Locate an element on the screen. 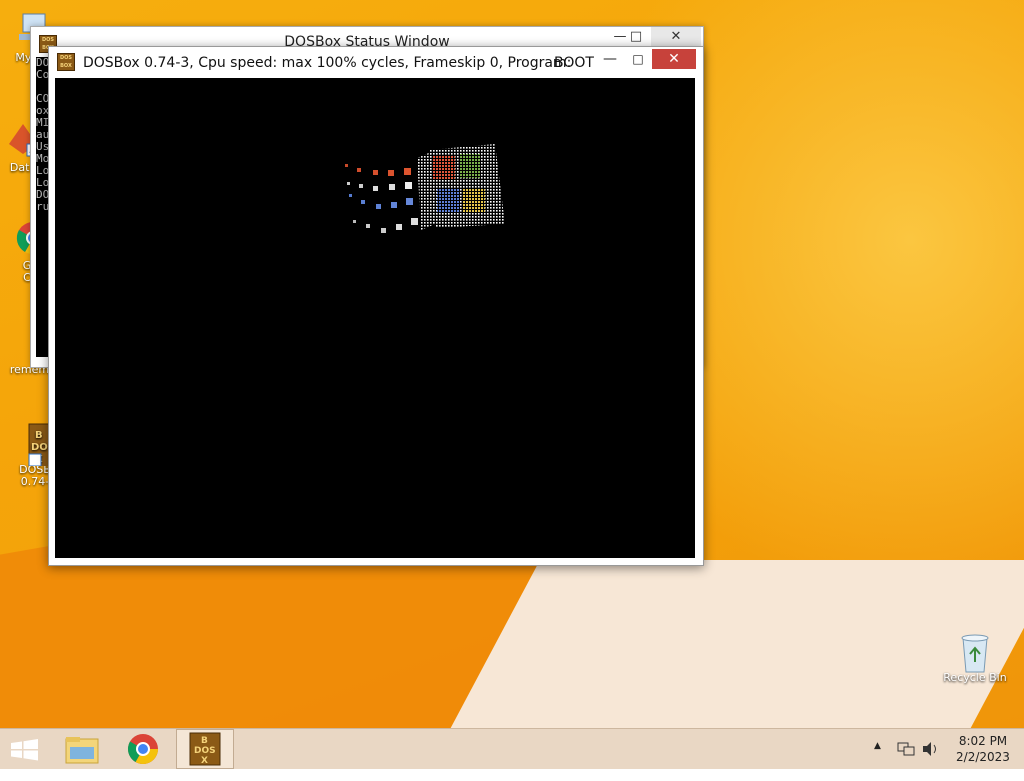 This screenshot has height=781, width=1024. clock-date: 2/2/2023 is located at coordinates (983, 757).